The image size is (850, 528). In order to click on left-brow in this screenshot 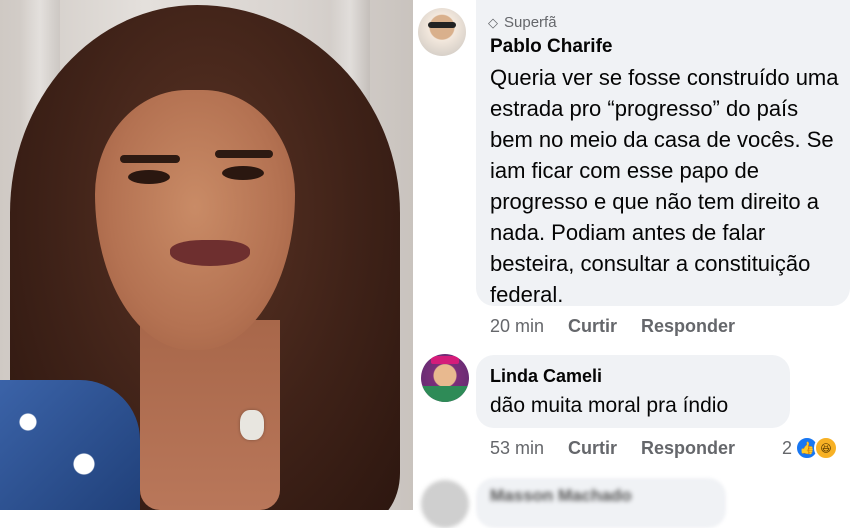, I will do `click(150, 159)`.